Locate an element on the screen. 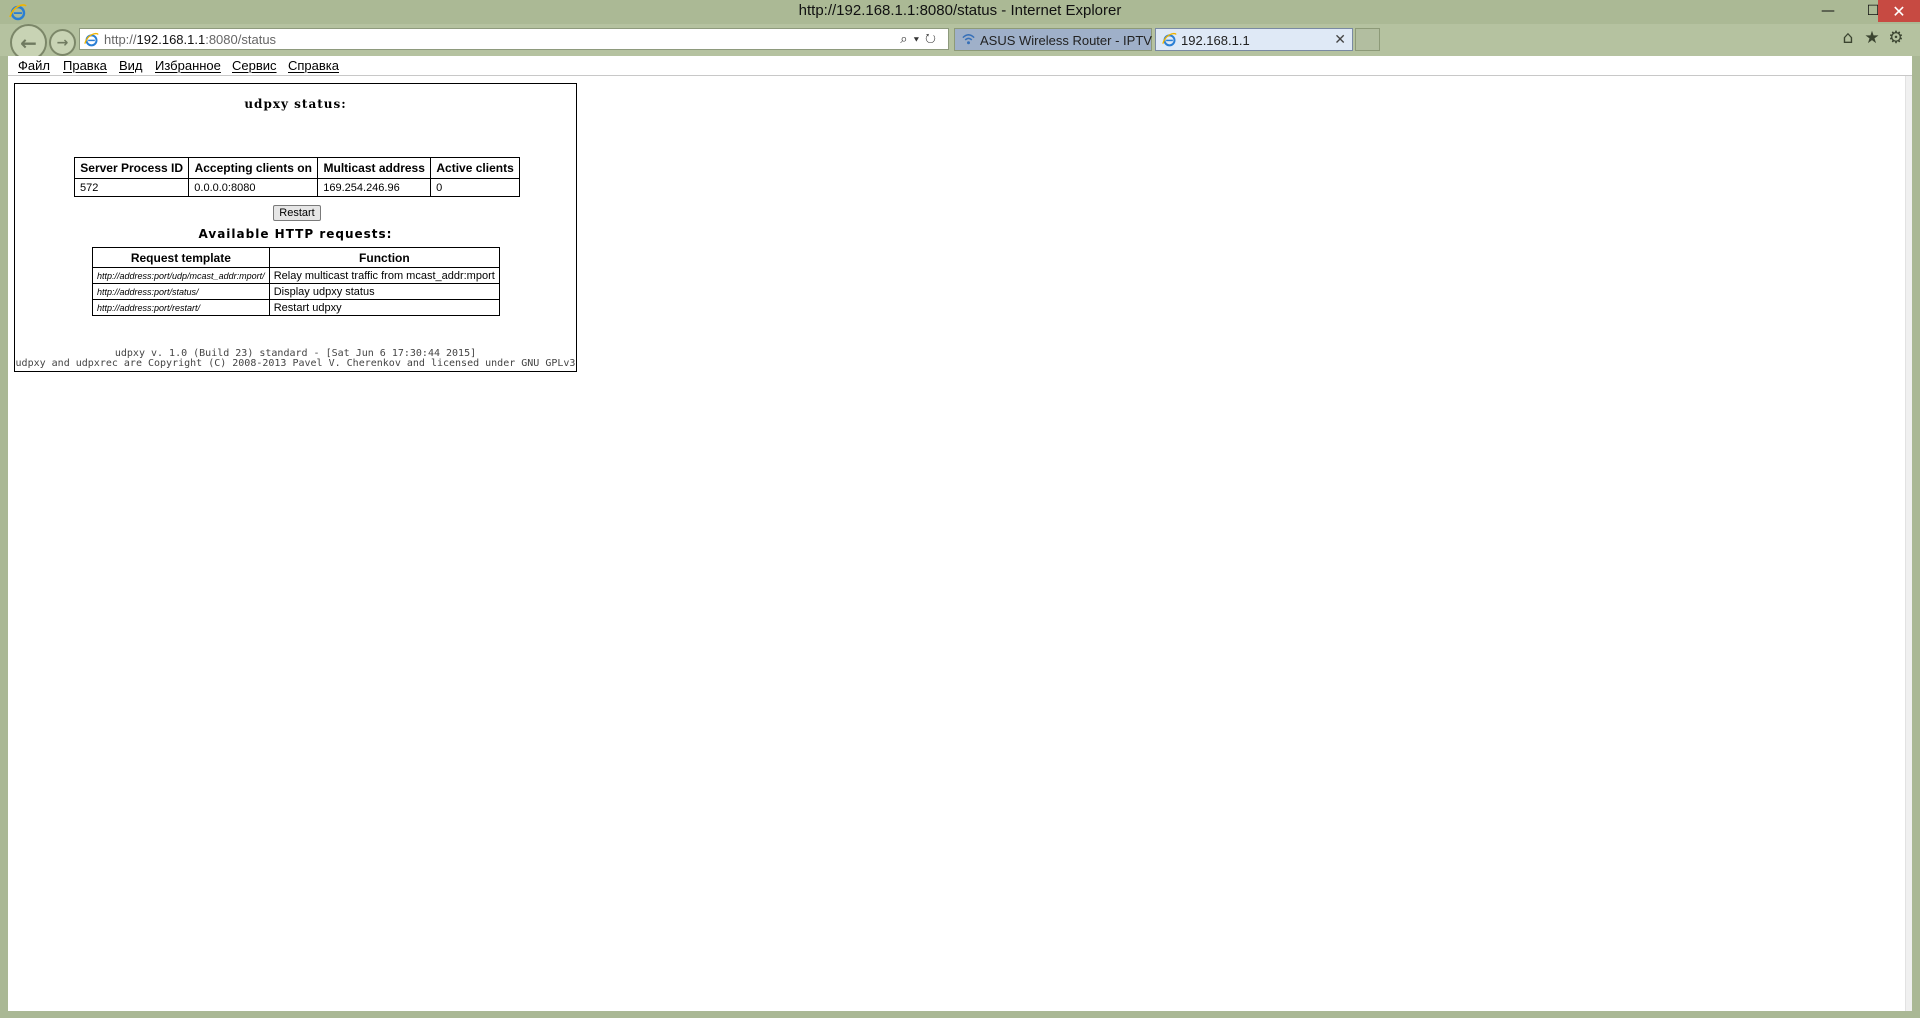  vertical-scrollbar is located at coordinates (1908, 543).